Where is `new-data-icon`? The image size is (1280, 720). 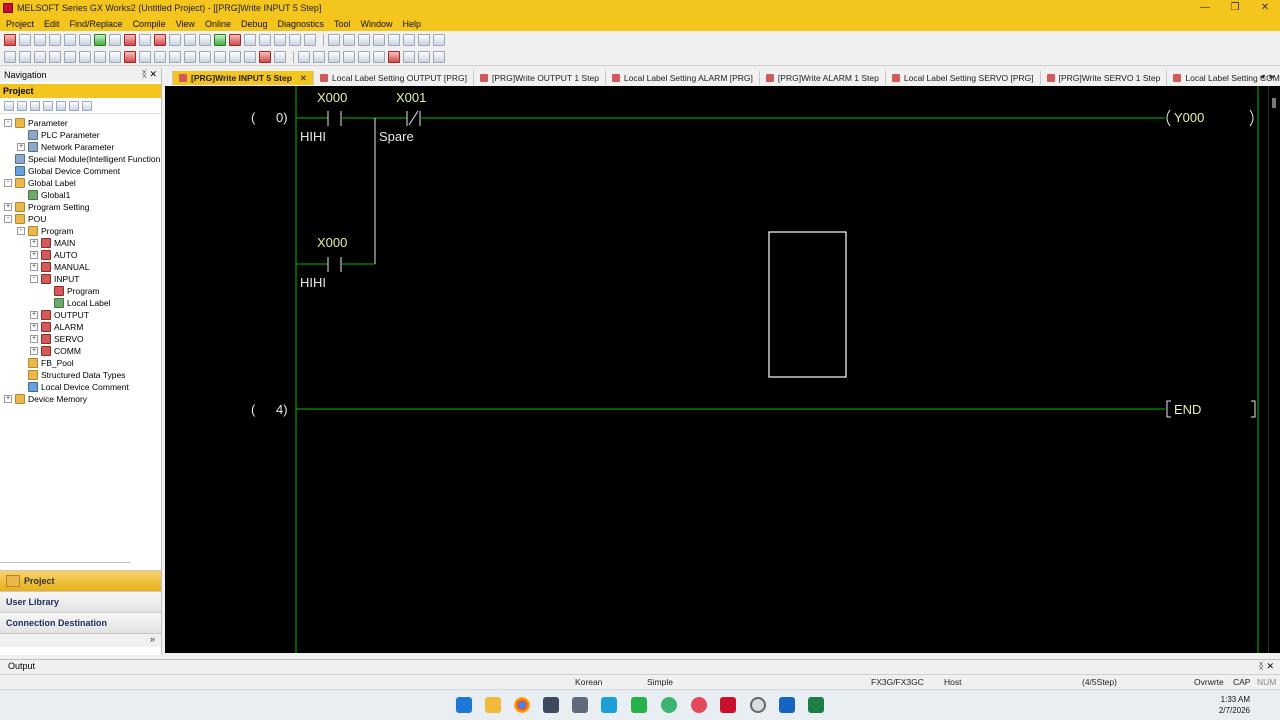
new-data-icon is located at coordinates (9, 105).